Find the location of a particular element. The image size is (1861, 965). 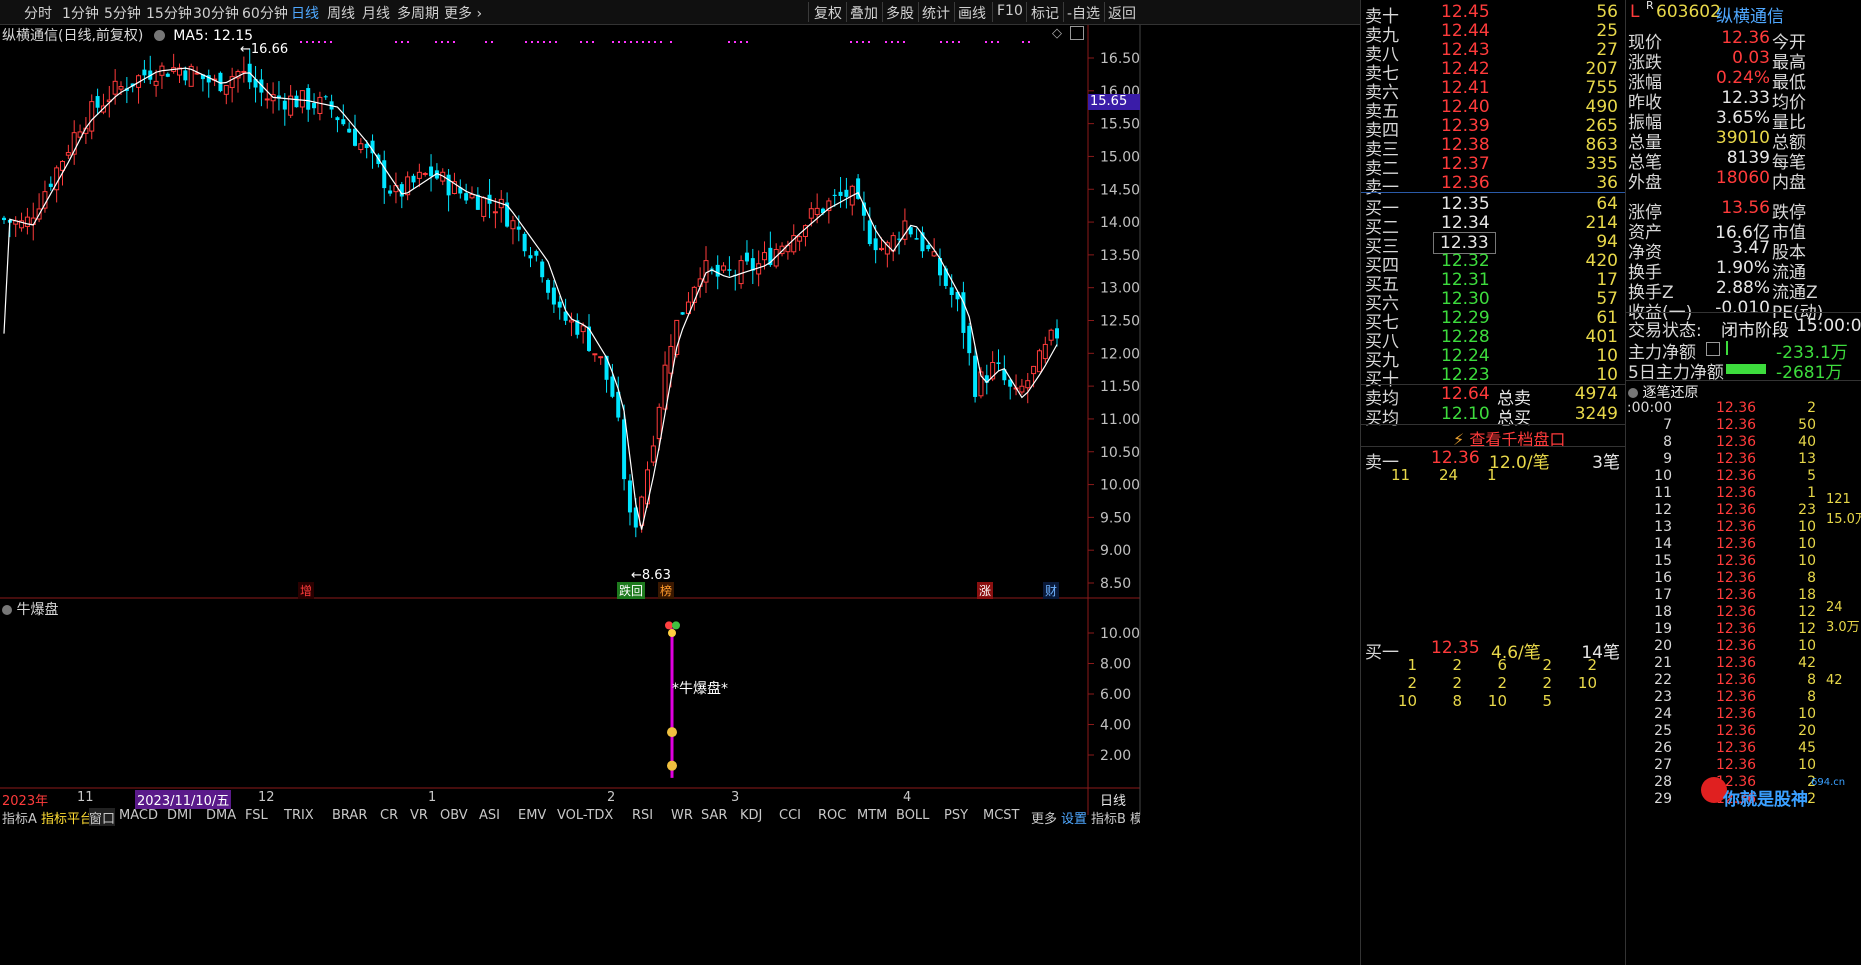

indicator-tab: TRIX is located at coordinates (299, 815).